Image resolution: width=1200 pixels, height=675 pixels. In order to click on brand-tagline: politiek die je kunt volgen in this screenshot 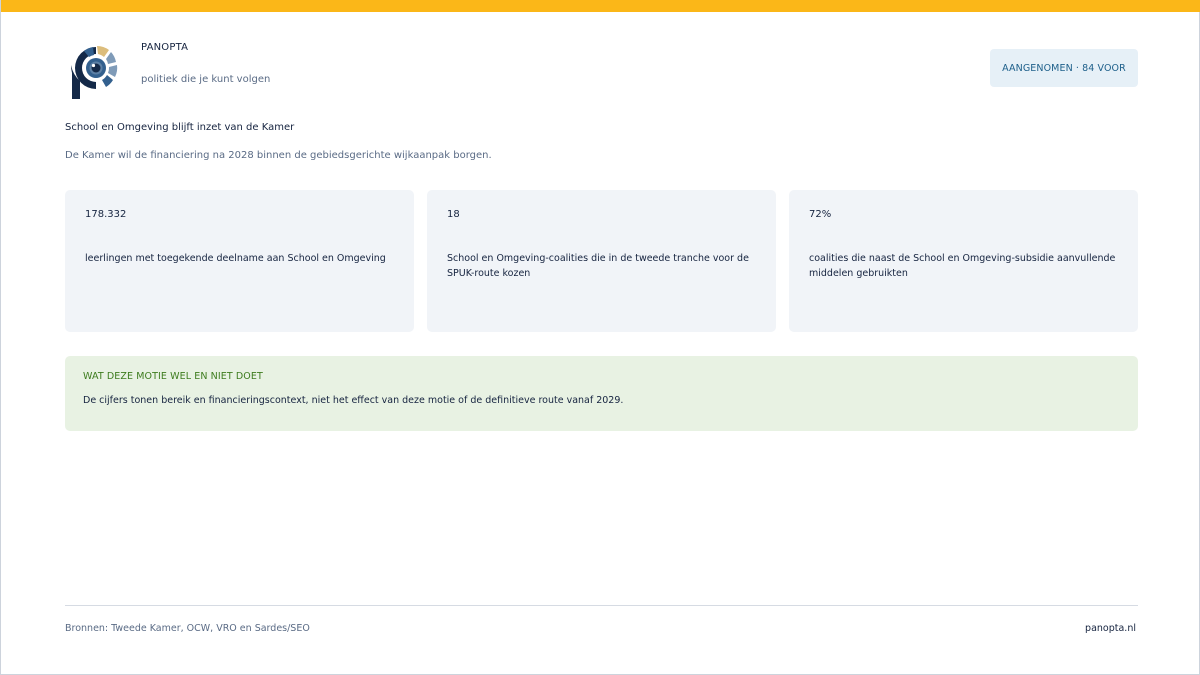, I will do `click(206, 79)`.